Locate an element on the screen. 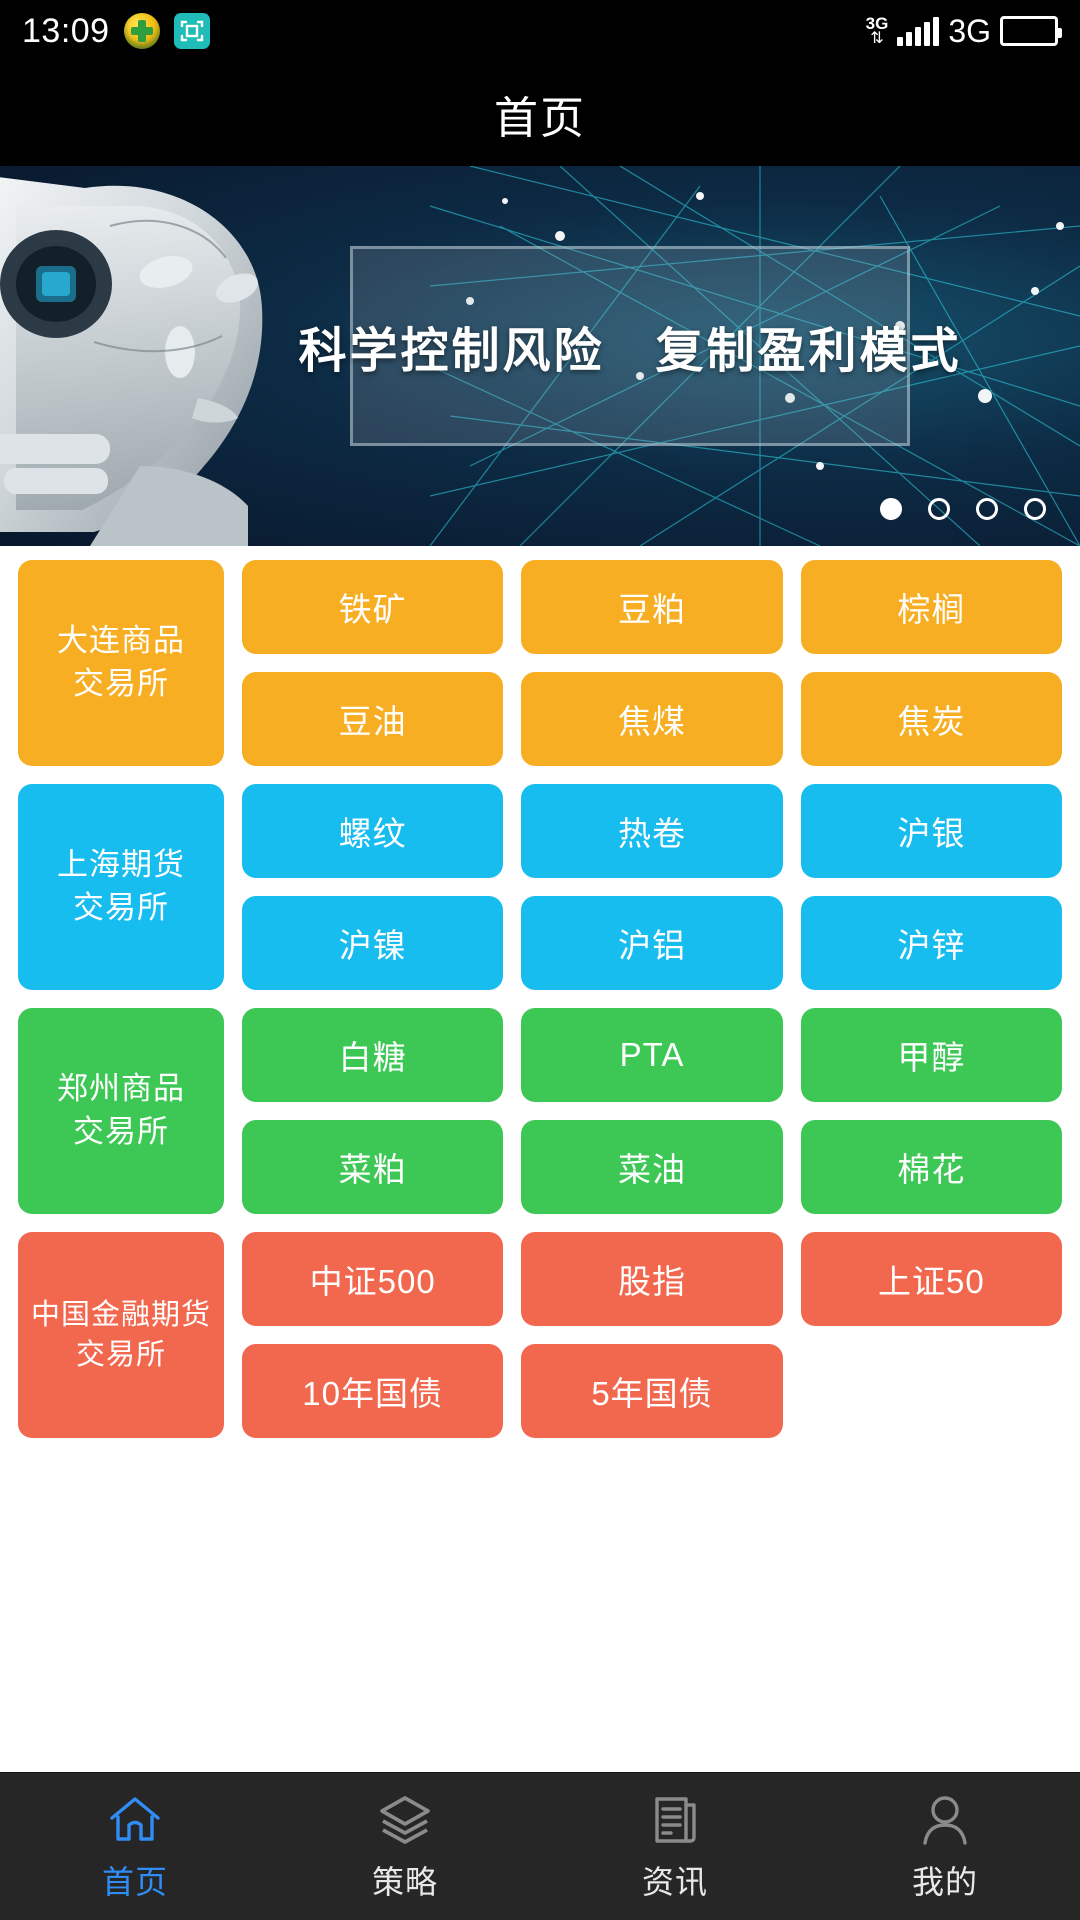 Image resolution: width=1080 pixels, height=1920 pixels. exchange-header-shanghai: 上海期货 交易所 is located at coordinates (121, 887).